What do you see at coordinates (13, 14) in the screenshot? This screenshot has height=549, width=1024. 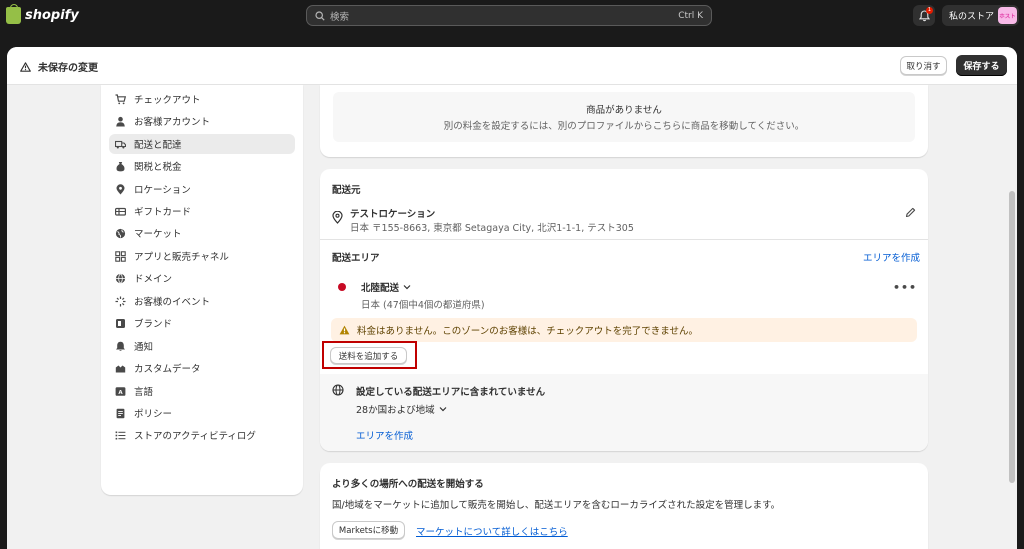 I see `shopify-bag-icon` at bounding box center [13, 14].